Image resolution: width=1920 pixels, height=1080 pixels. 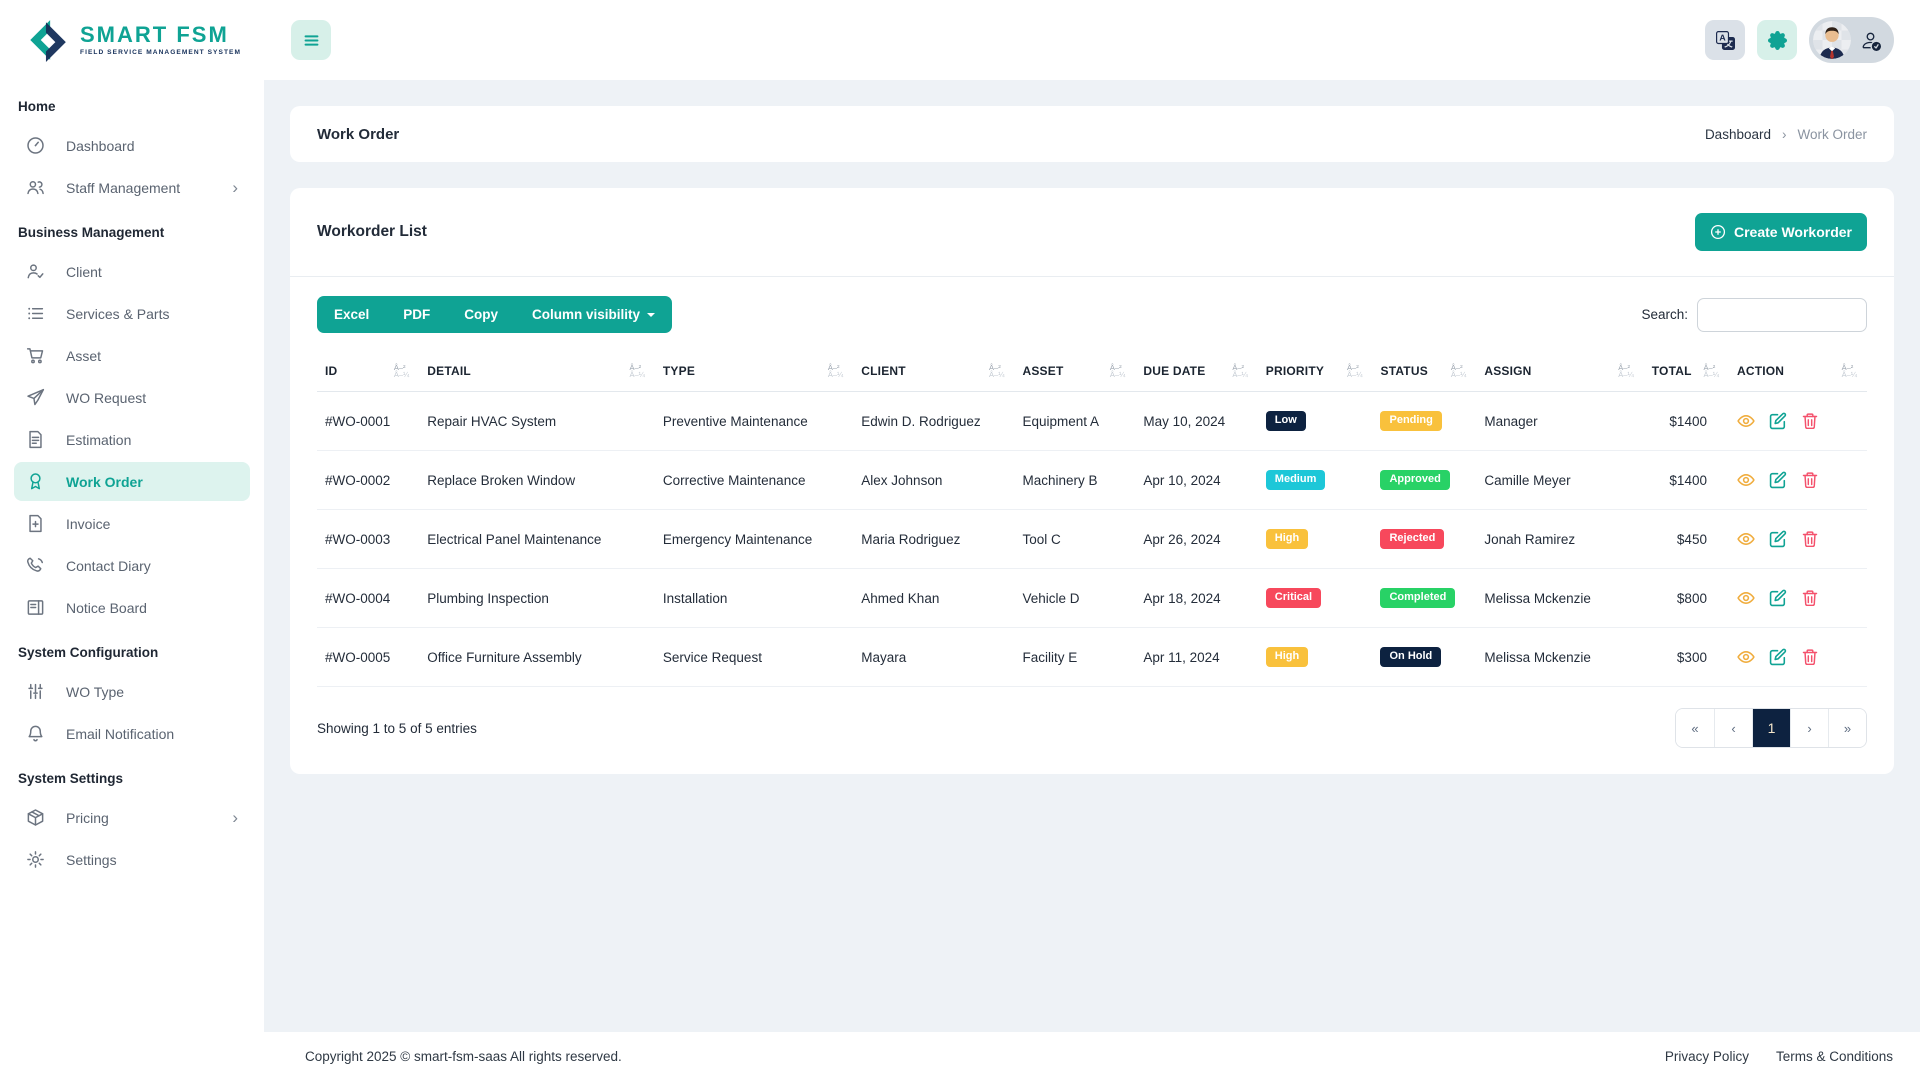 I want to click on cell-client: Edwin D. Rodriguez, so click(x=934, y=421).